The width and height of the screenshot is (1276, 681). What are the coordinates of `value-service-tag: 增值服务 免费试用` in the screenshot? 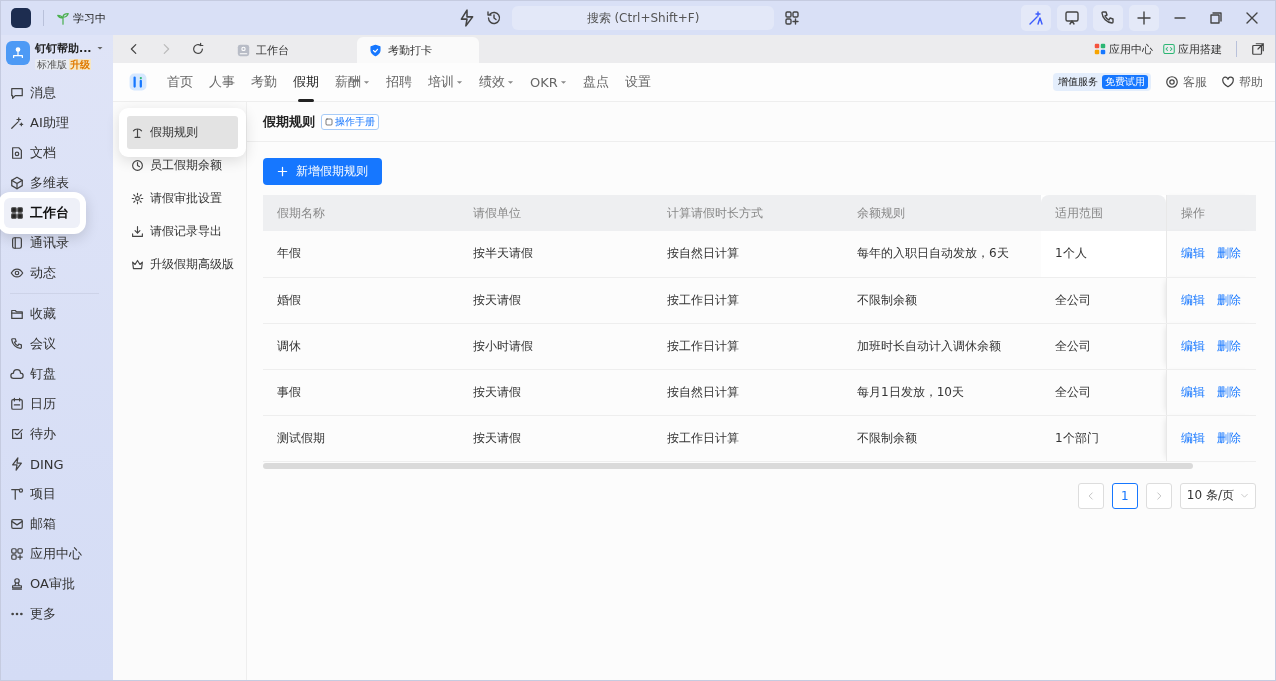 It's located at (1102, 82).